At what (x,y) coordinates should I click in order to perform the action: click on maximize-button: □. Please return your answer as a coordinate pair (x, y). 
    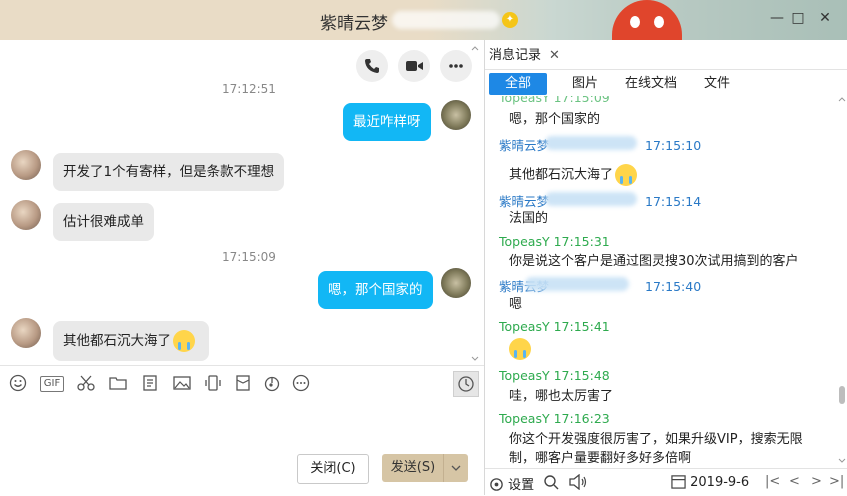
    Looking at the image, I should click on (798, 18).